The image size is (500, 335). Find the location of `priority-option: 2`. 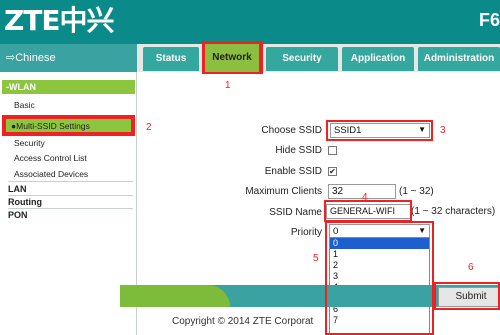

priority-option: 2 is located at coordinates (379, 265).